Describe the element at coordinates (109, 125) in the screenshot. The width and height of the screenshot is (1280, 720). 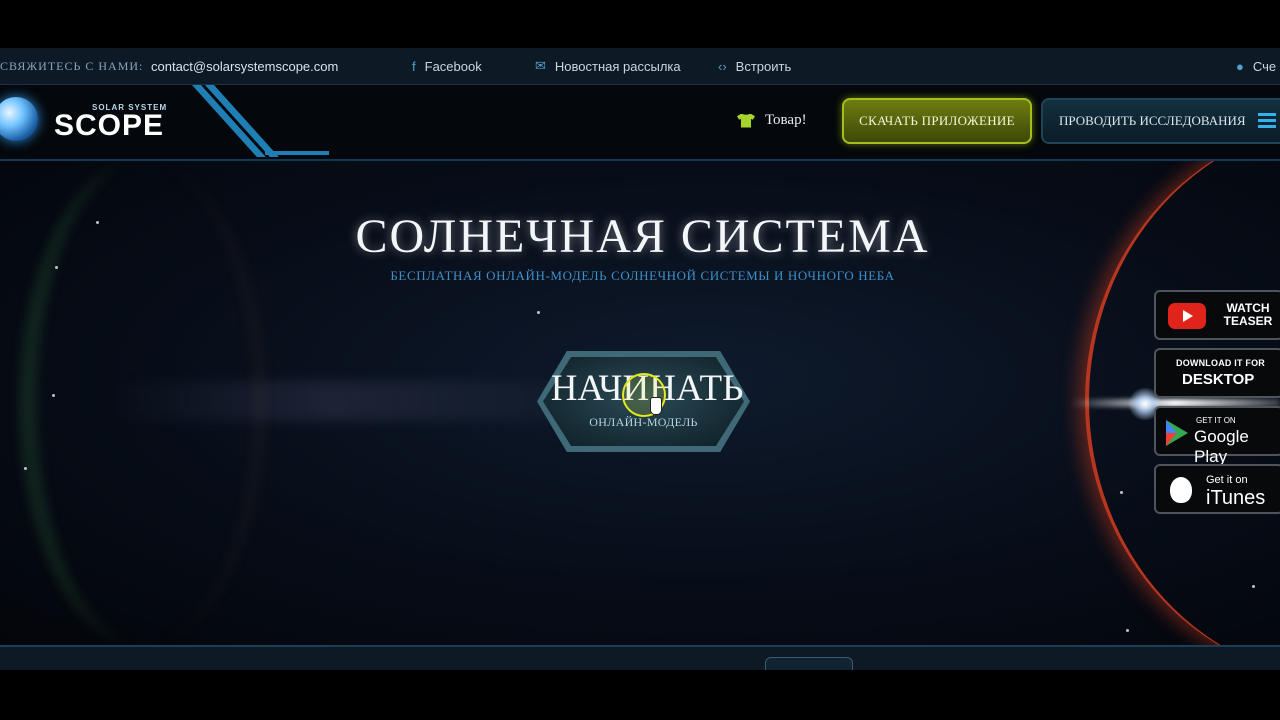
I see `logo-big-text: SCOPE` at that location.